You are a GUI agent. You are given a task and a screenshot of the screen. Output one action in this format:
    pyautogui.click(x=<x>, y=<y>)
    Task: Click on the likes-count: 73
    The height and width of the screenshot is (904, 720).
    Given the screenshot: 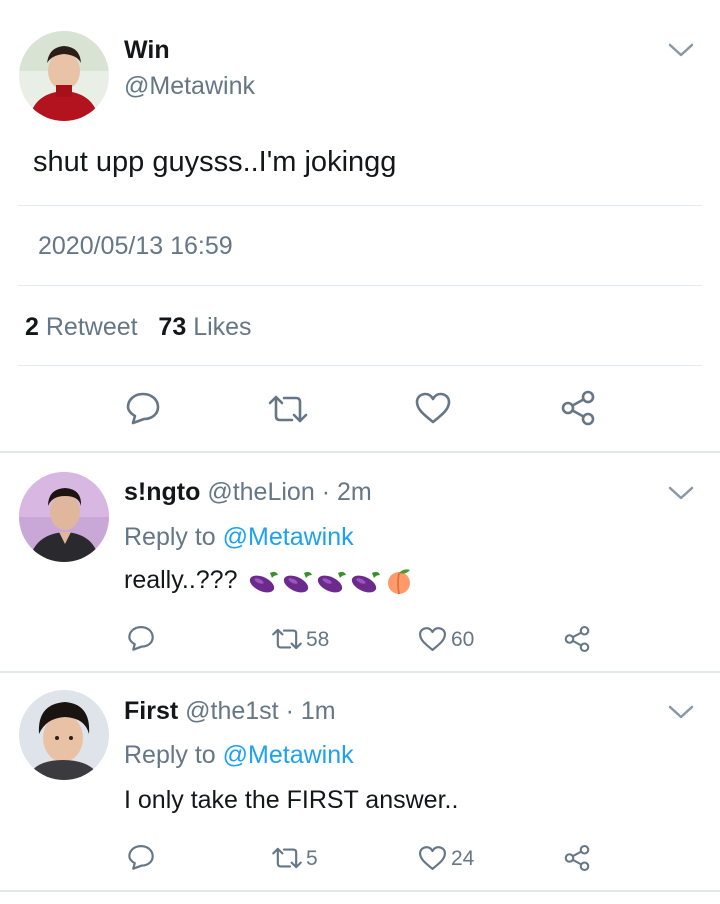 What is the action you would take?
    pyautogui.click(x=172, y=327)
    